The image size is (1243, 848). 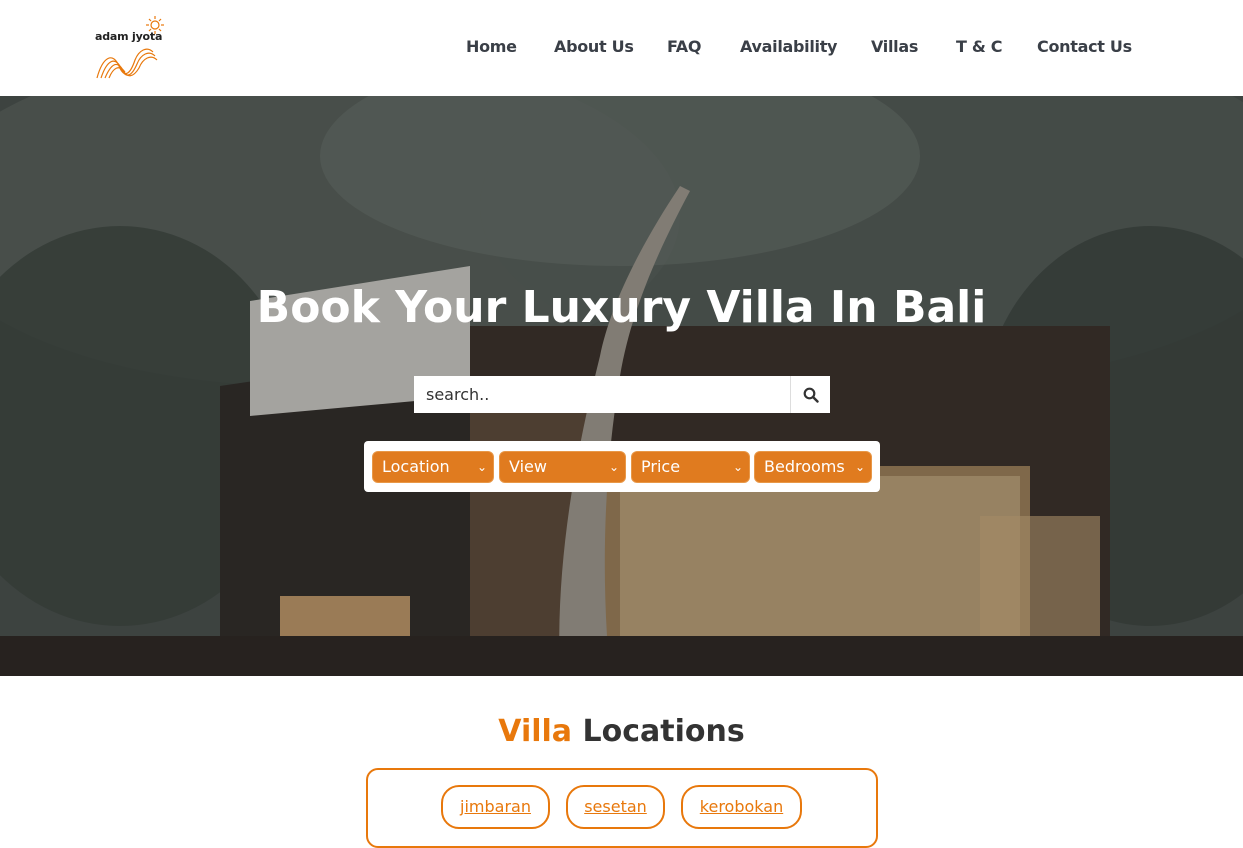 I want to click on filter-bar: Location ⌄ View ⌄ Price ⌄ Bedrooms ⌄, so click(x=622, y=466).